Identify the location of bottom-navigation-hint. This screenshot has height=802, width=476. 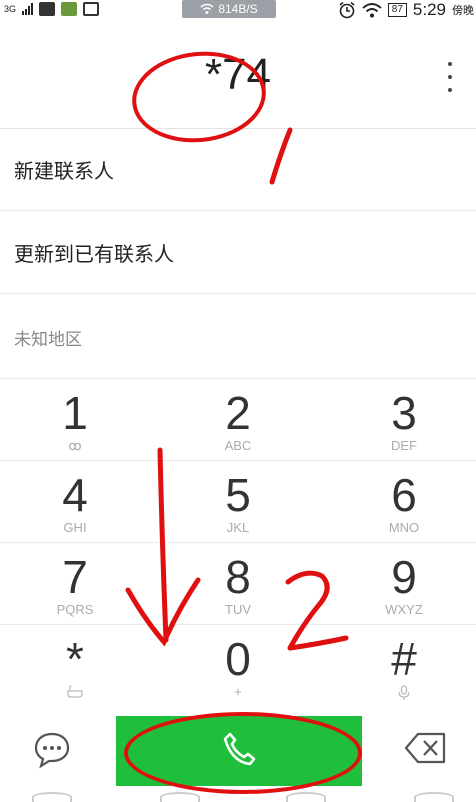
(238, 794).